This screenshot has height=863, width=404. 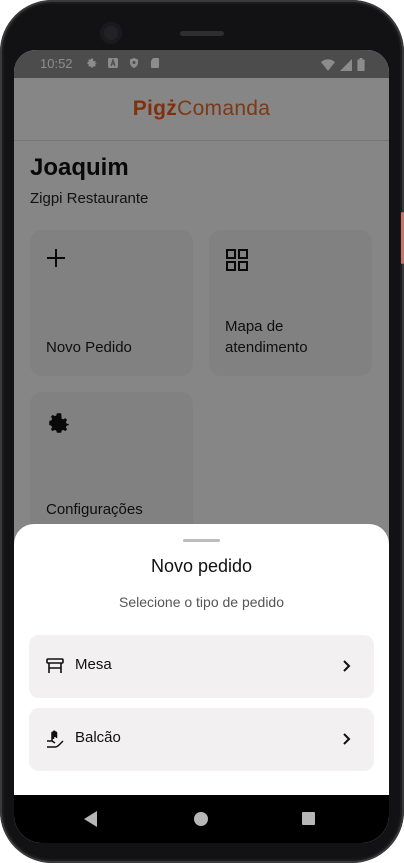 What do you see at coordinates (201, 739) in the screenshot?
I see `option-balcao: Balcão` at bounding box center [201, 739].